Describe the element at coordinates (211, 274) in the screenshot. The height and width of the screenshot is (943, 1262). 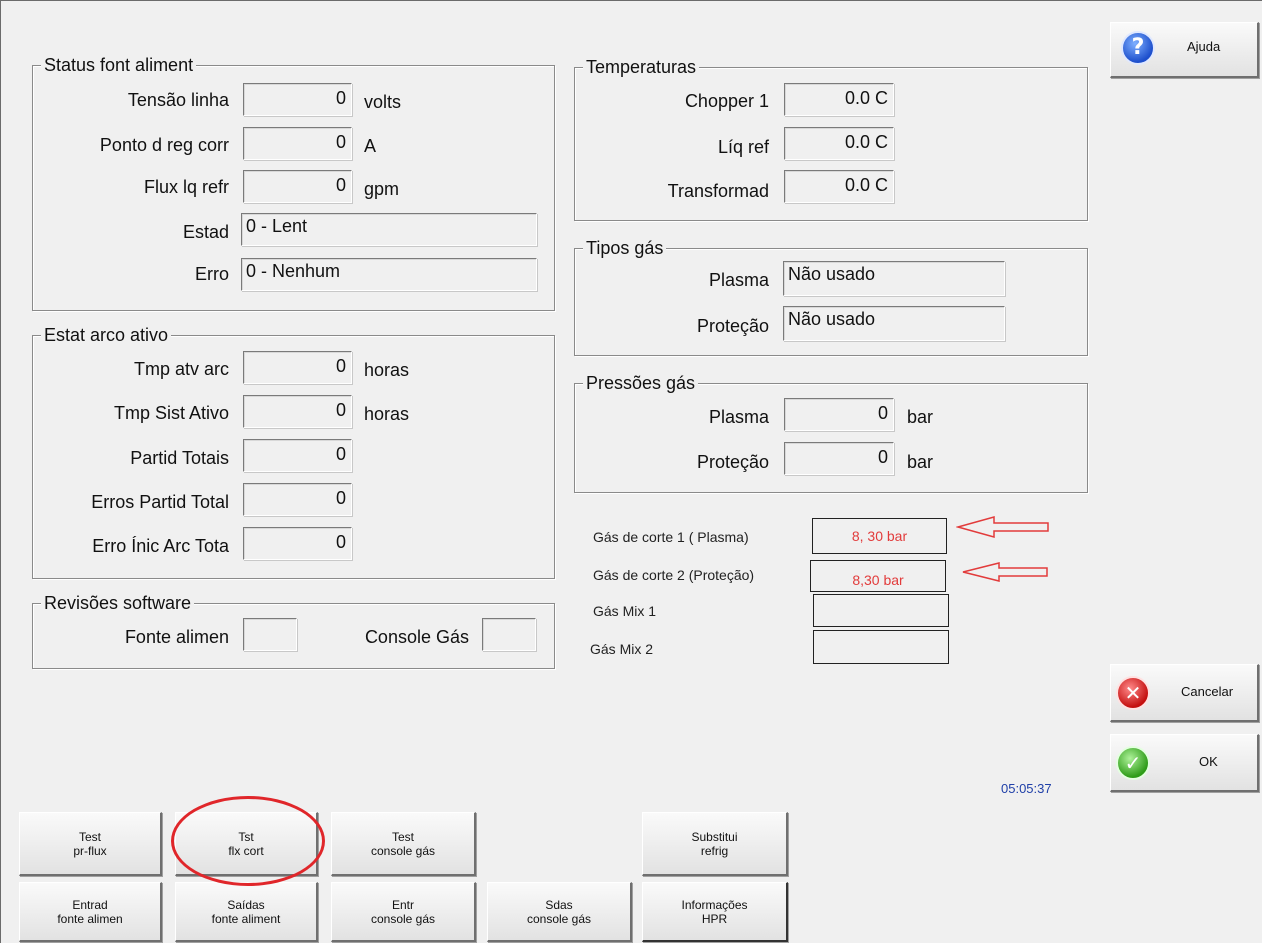
I see `error-label: Erro` at that location.